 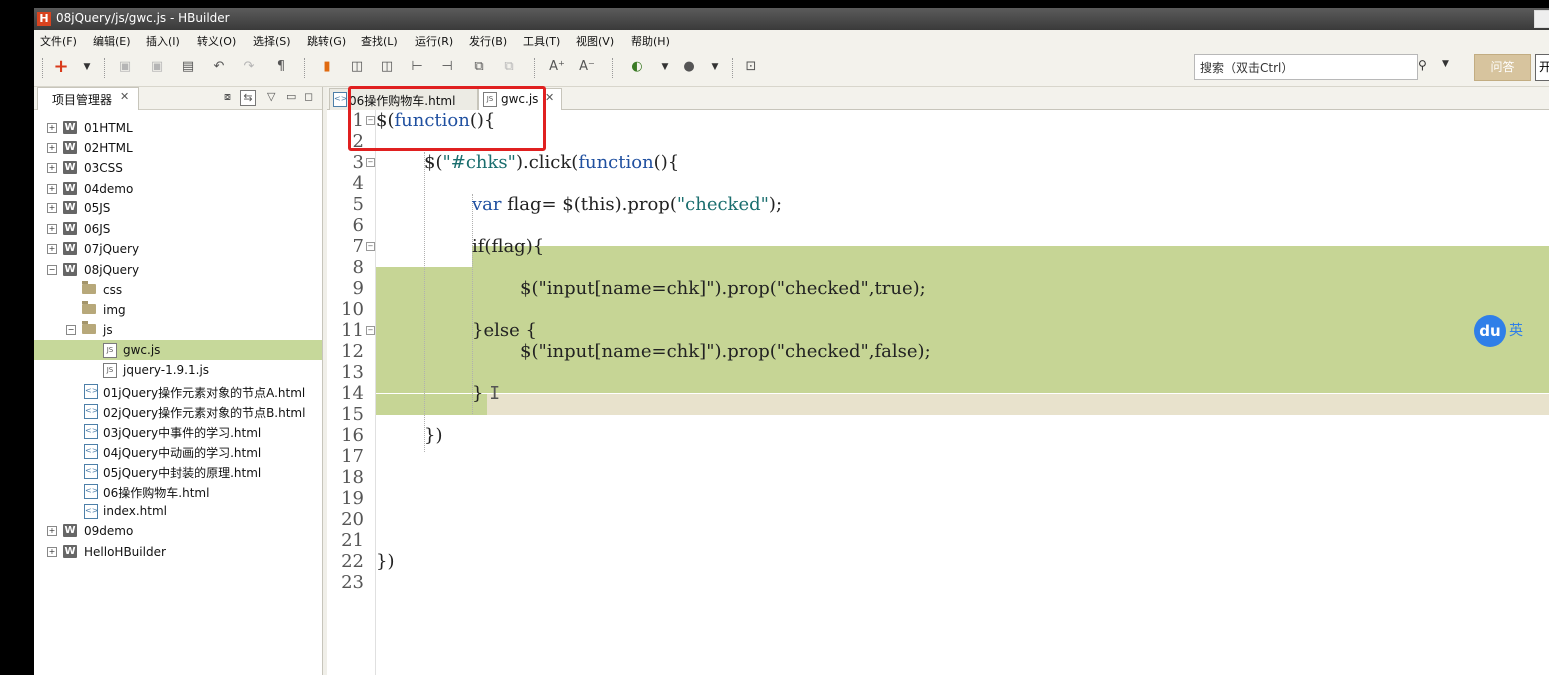 I want to click on tree-item-label: gwc.js, so click(x=142, y=350).